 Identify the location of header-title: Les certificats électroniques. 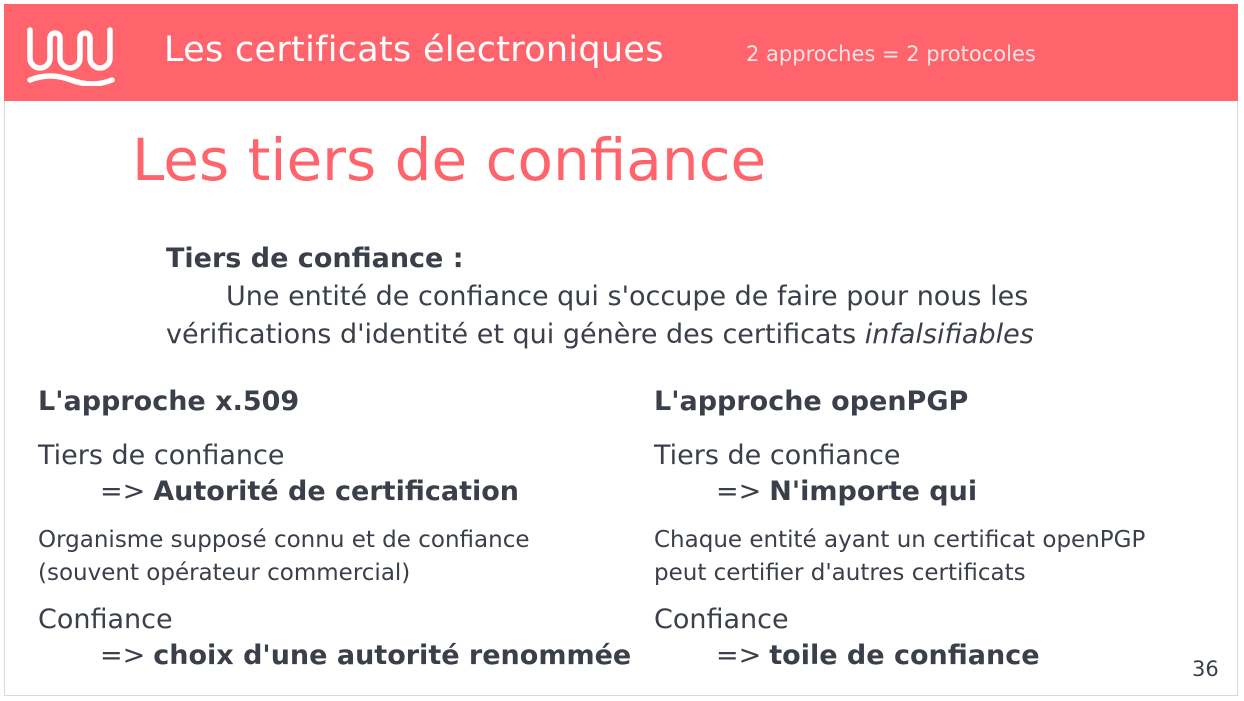
(414, 50).